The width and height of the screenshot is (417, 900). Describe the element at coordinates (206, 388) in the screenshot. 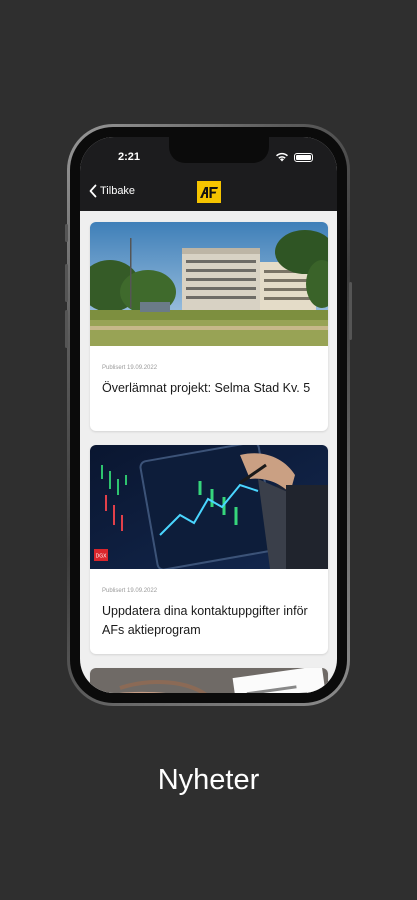

I see `article-title: Överlämnat projekt: Selma Stad Kv. 5` at that location.